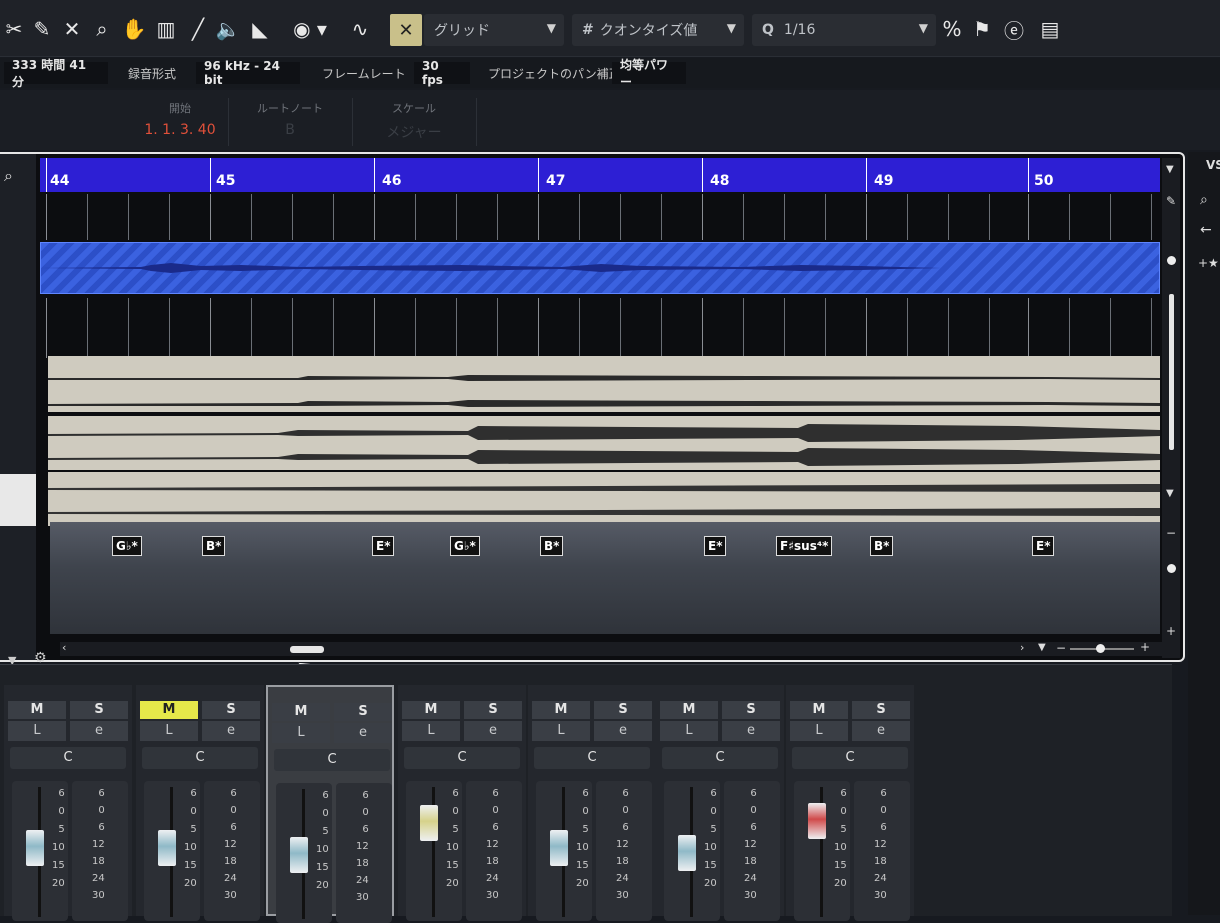 The height and width of the screenshot is (923, 1220). I want to click on record-format-value: 96 kHz - 24 bit, so click(248, 73).